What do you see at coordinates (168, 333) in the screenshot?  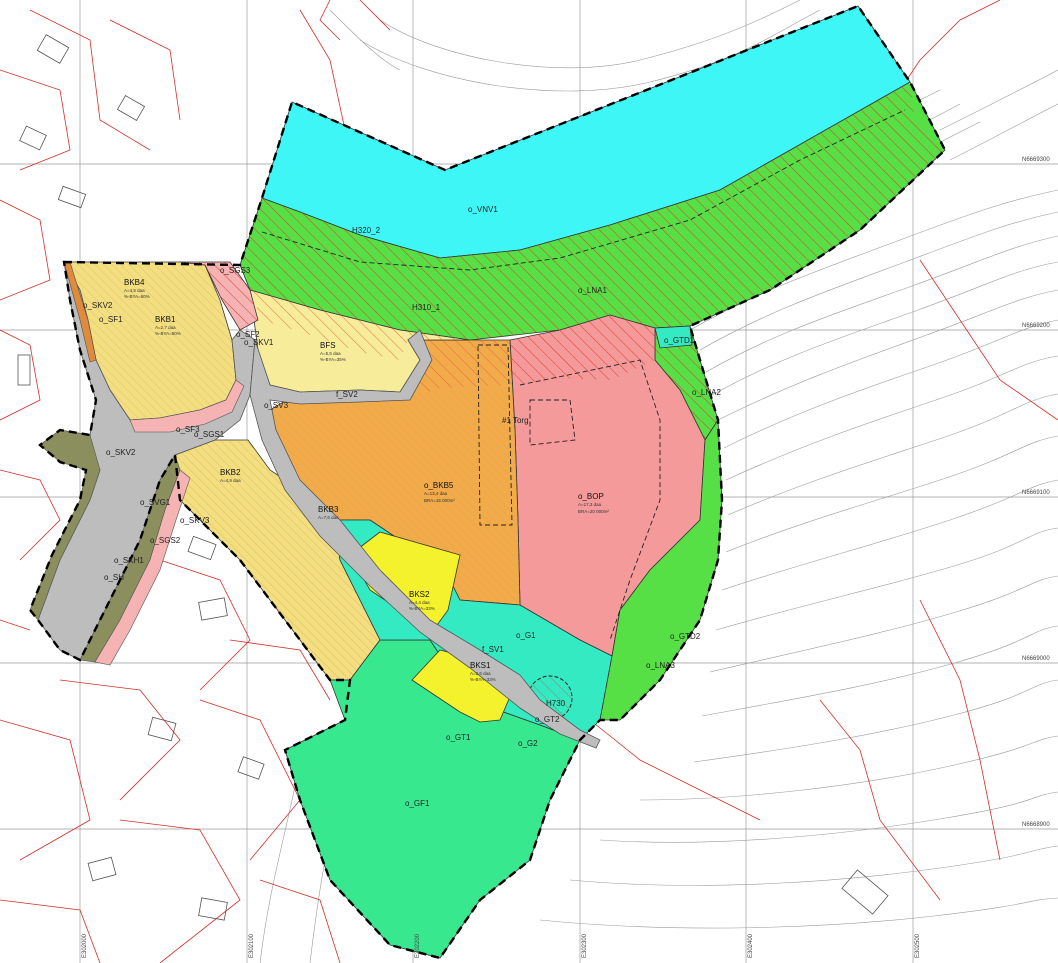 I see `label-bkb1-bya: %-BYA=50%` at bounding box center [168, 333].